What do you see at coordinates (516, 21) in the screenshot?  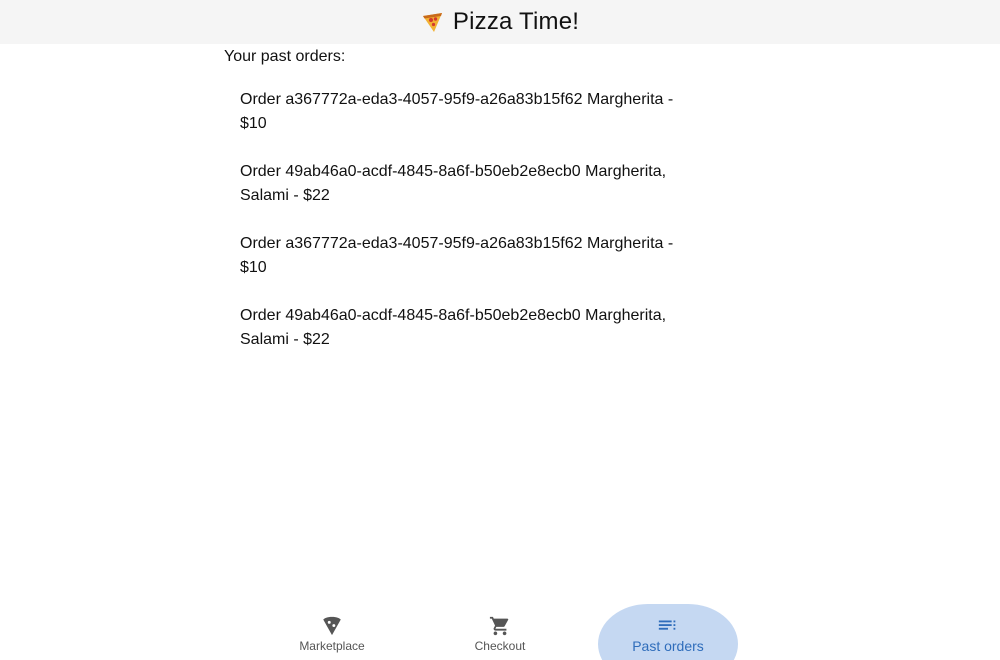 I see `app-title: Pizza Time!` at bounding box center [516, 21].